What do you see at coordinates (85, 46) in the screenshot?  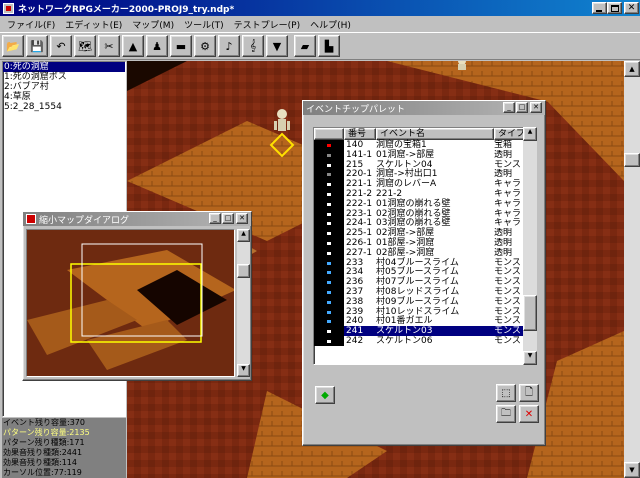 I see `map-properties-button: 🗺` at bounding box center [85, 46].